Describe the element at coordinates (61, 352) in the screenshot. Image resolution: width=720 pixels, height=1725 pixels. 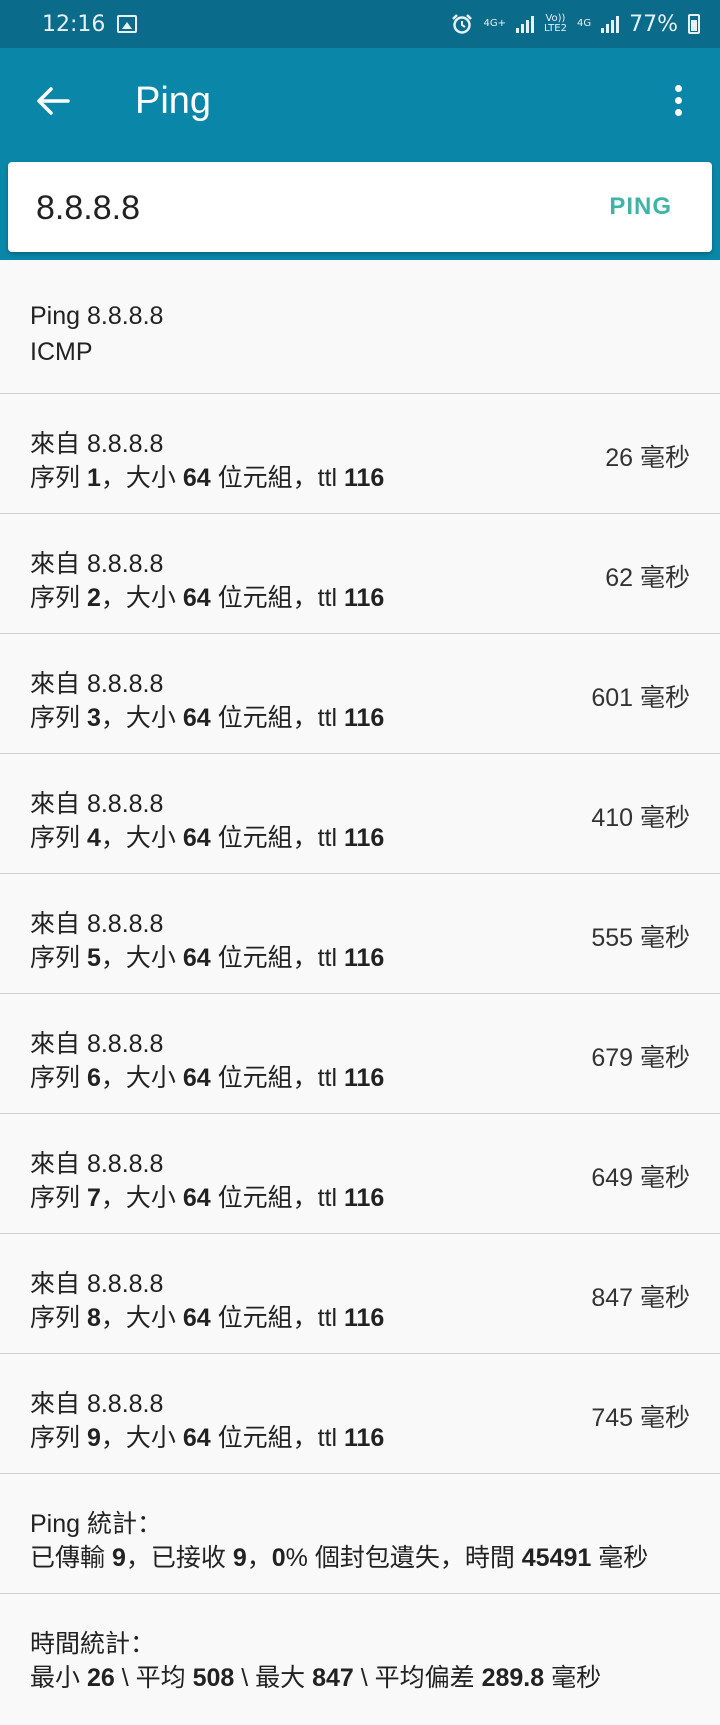
I see `ping-protocol: ICMP` at that location.